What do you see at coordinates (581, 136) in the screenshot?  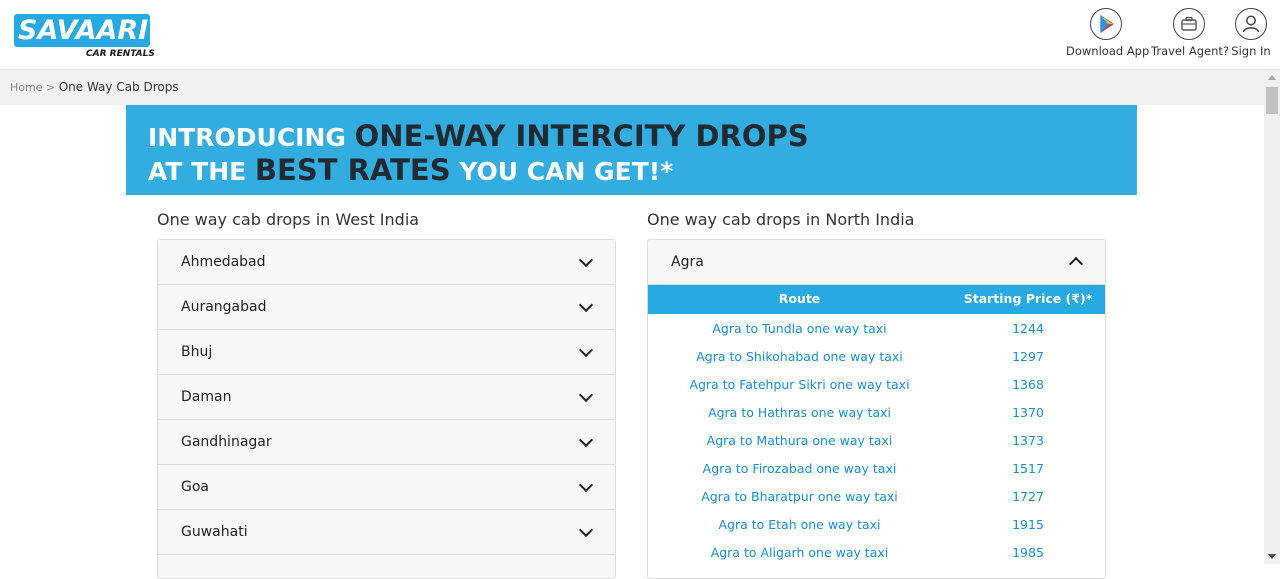 I see `banner-highlight: ONE-WAY INTERCITY DROPS` at bounding box center [581, 136].